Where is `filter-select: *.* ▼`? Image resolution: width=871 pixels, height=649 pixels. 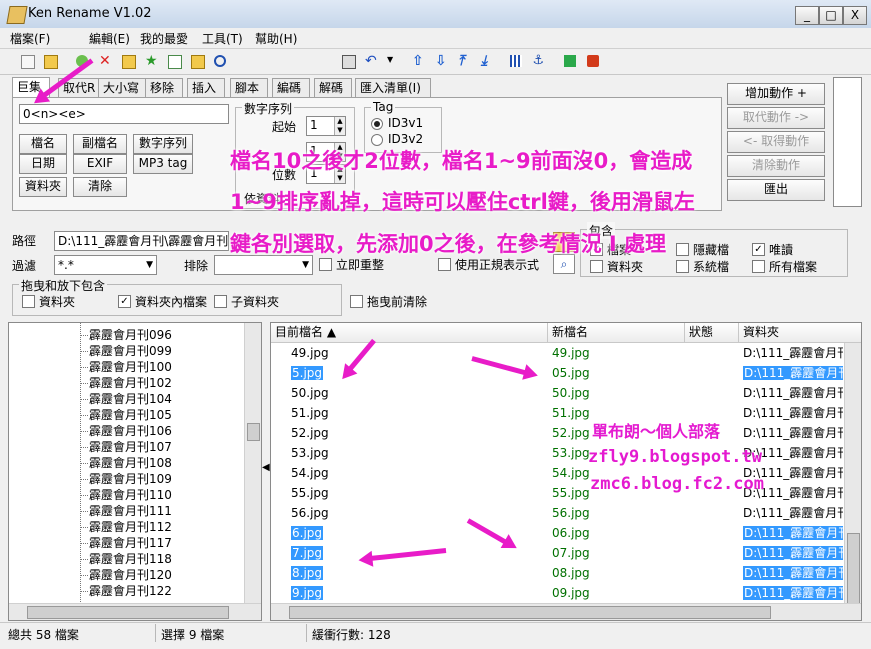 filter-select: *.* ▼ is located at coordinates (105, 265).